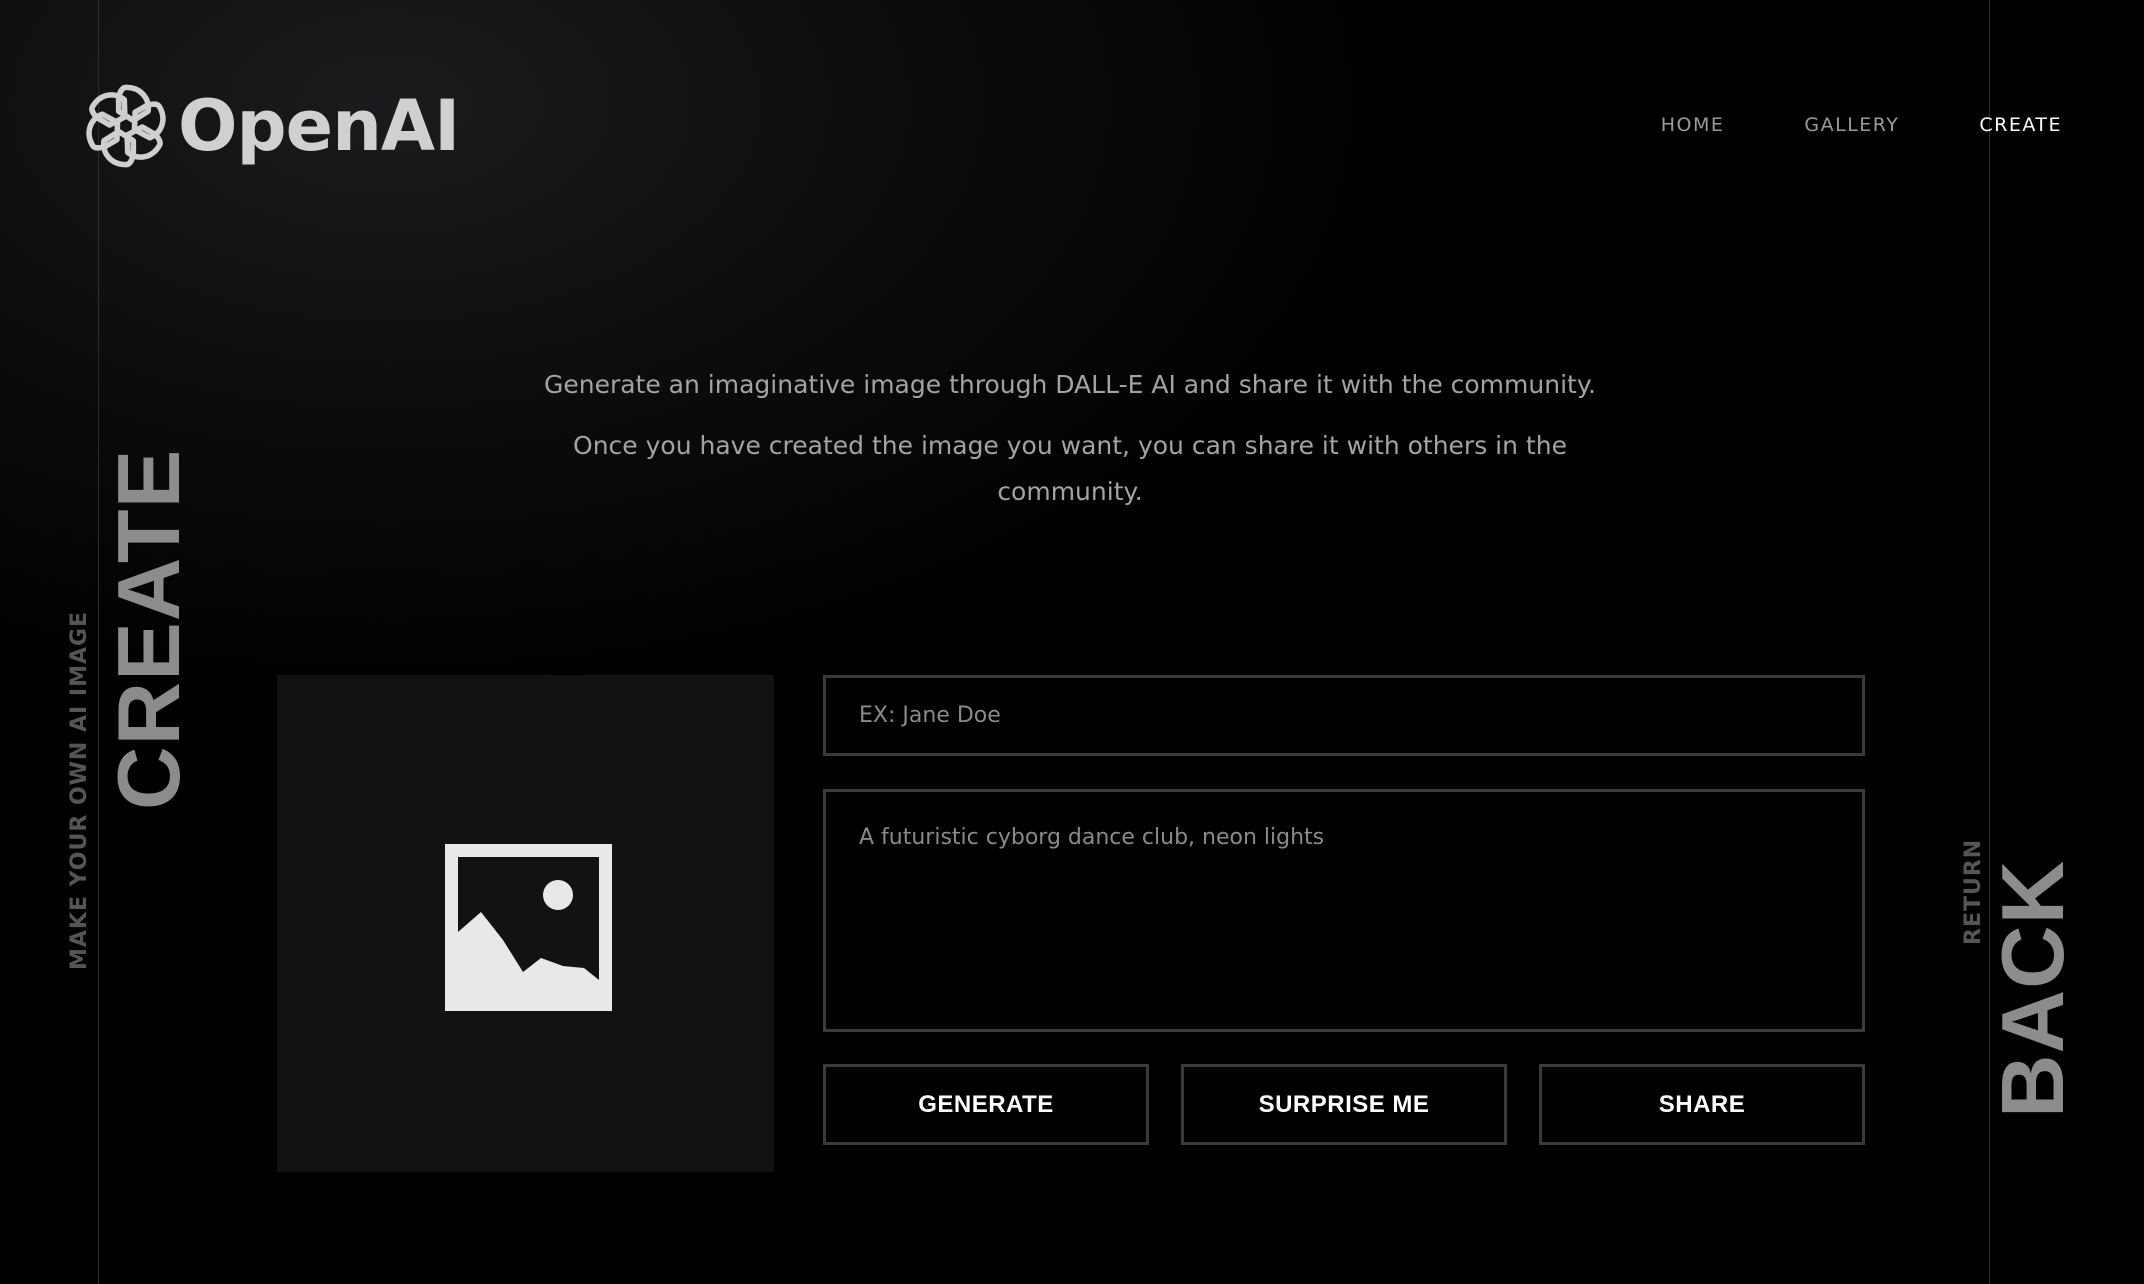 The image size is (2144, 1284). Describe the element at coordinates (2020, 125) in the screenshot. I see `nav-create-link: CREATE` at that location.